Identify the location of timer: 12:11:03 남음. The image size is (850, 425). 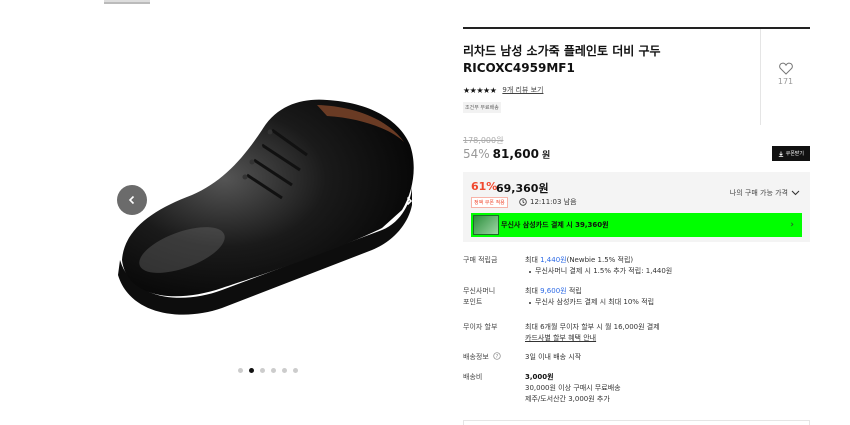
(548, 202).